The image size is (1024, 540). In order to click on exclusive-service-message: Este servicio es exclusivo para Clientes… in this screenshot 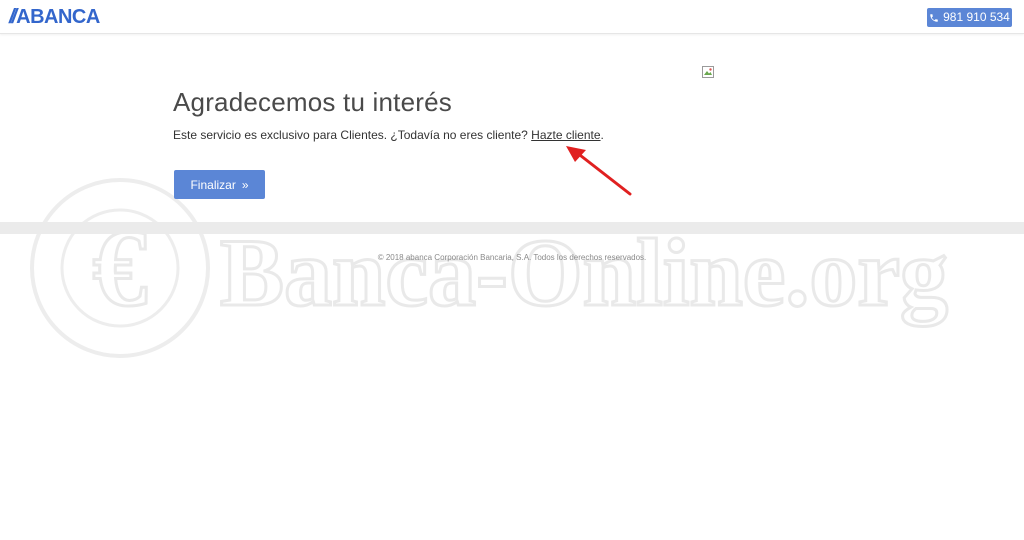, I will do `click(388, 135)`.